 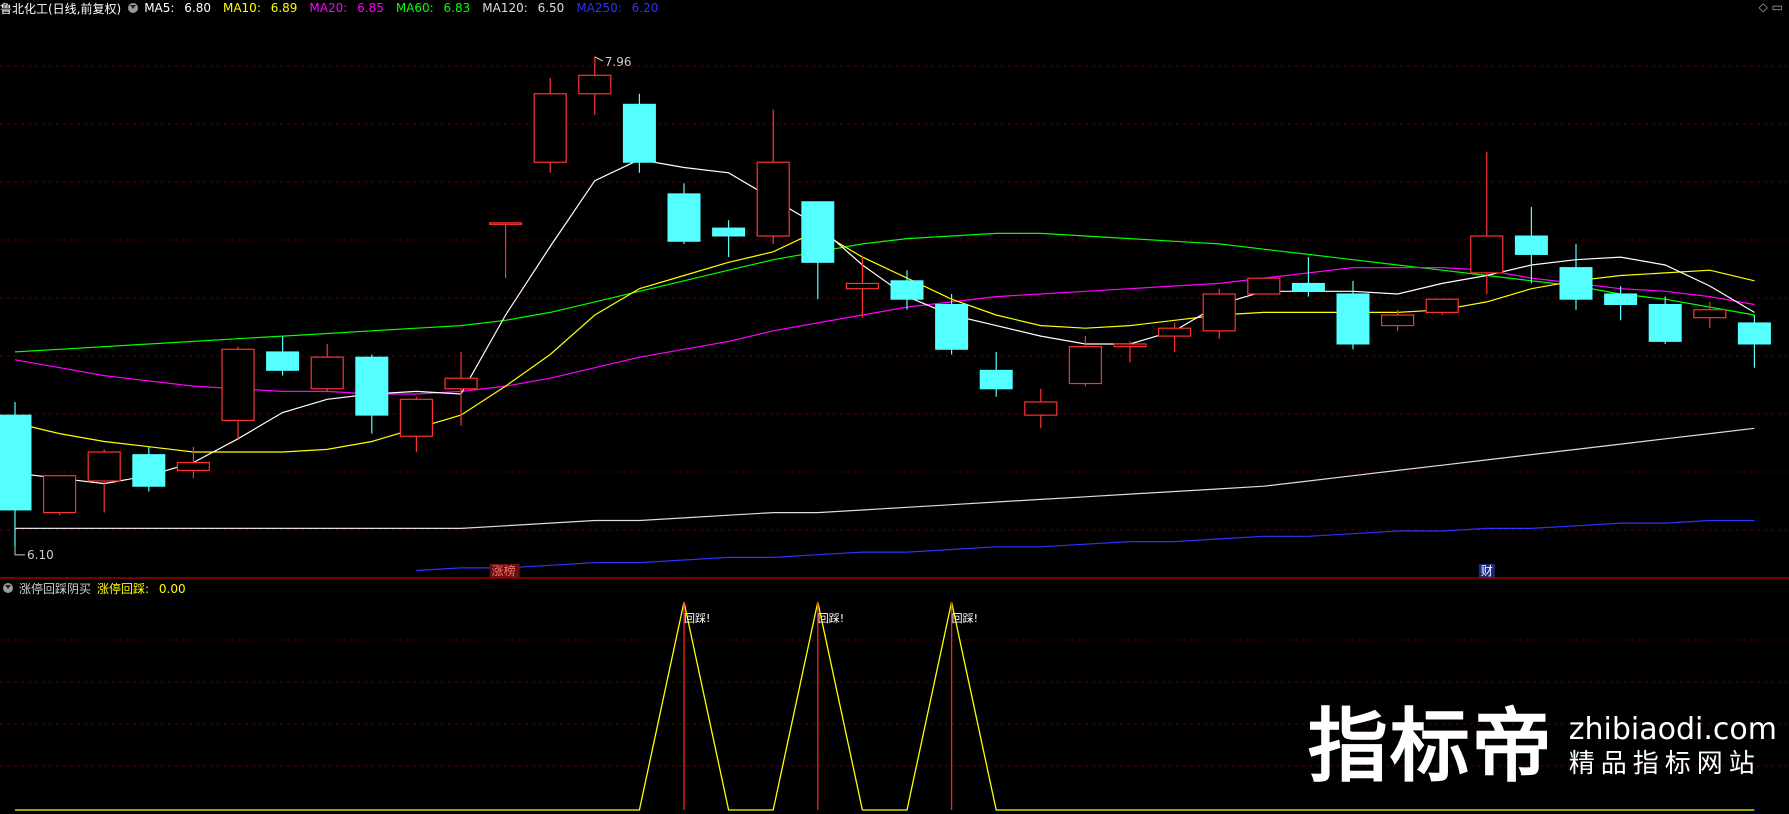 What do you see at coordinates (504, 570) in the screenshot?
I see `zt-marker-label: 涨榜` at bounding box center [504, 570].